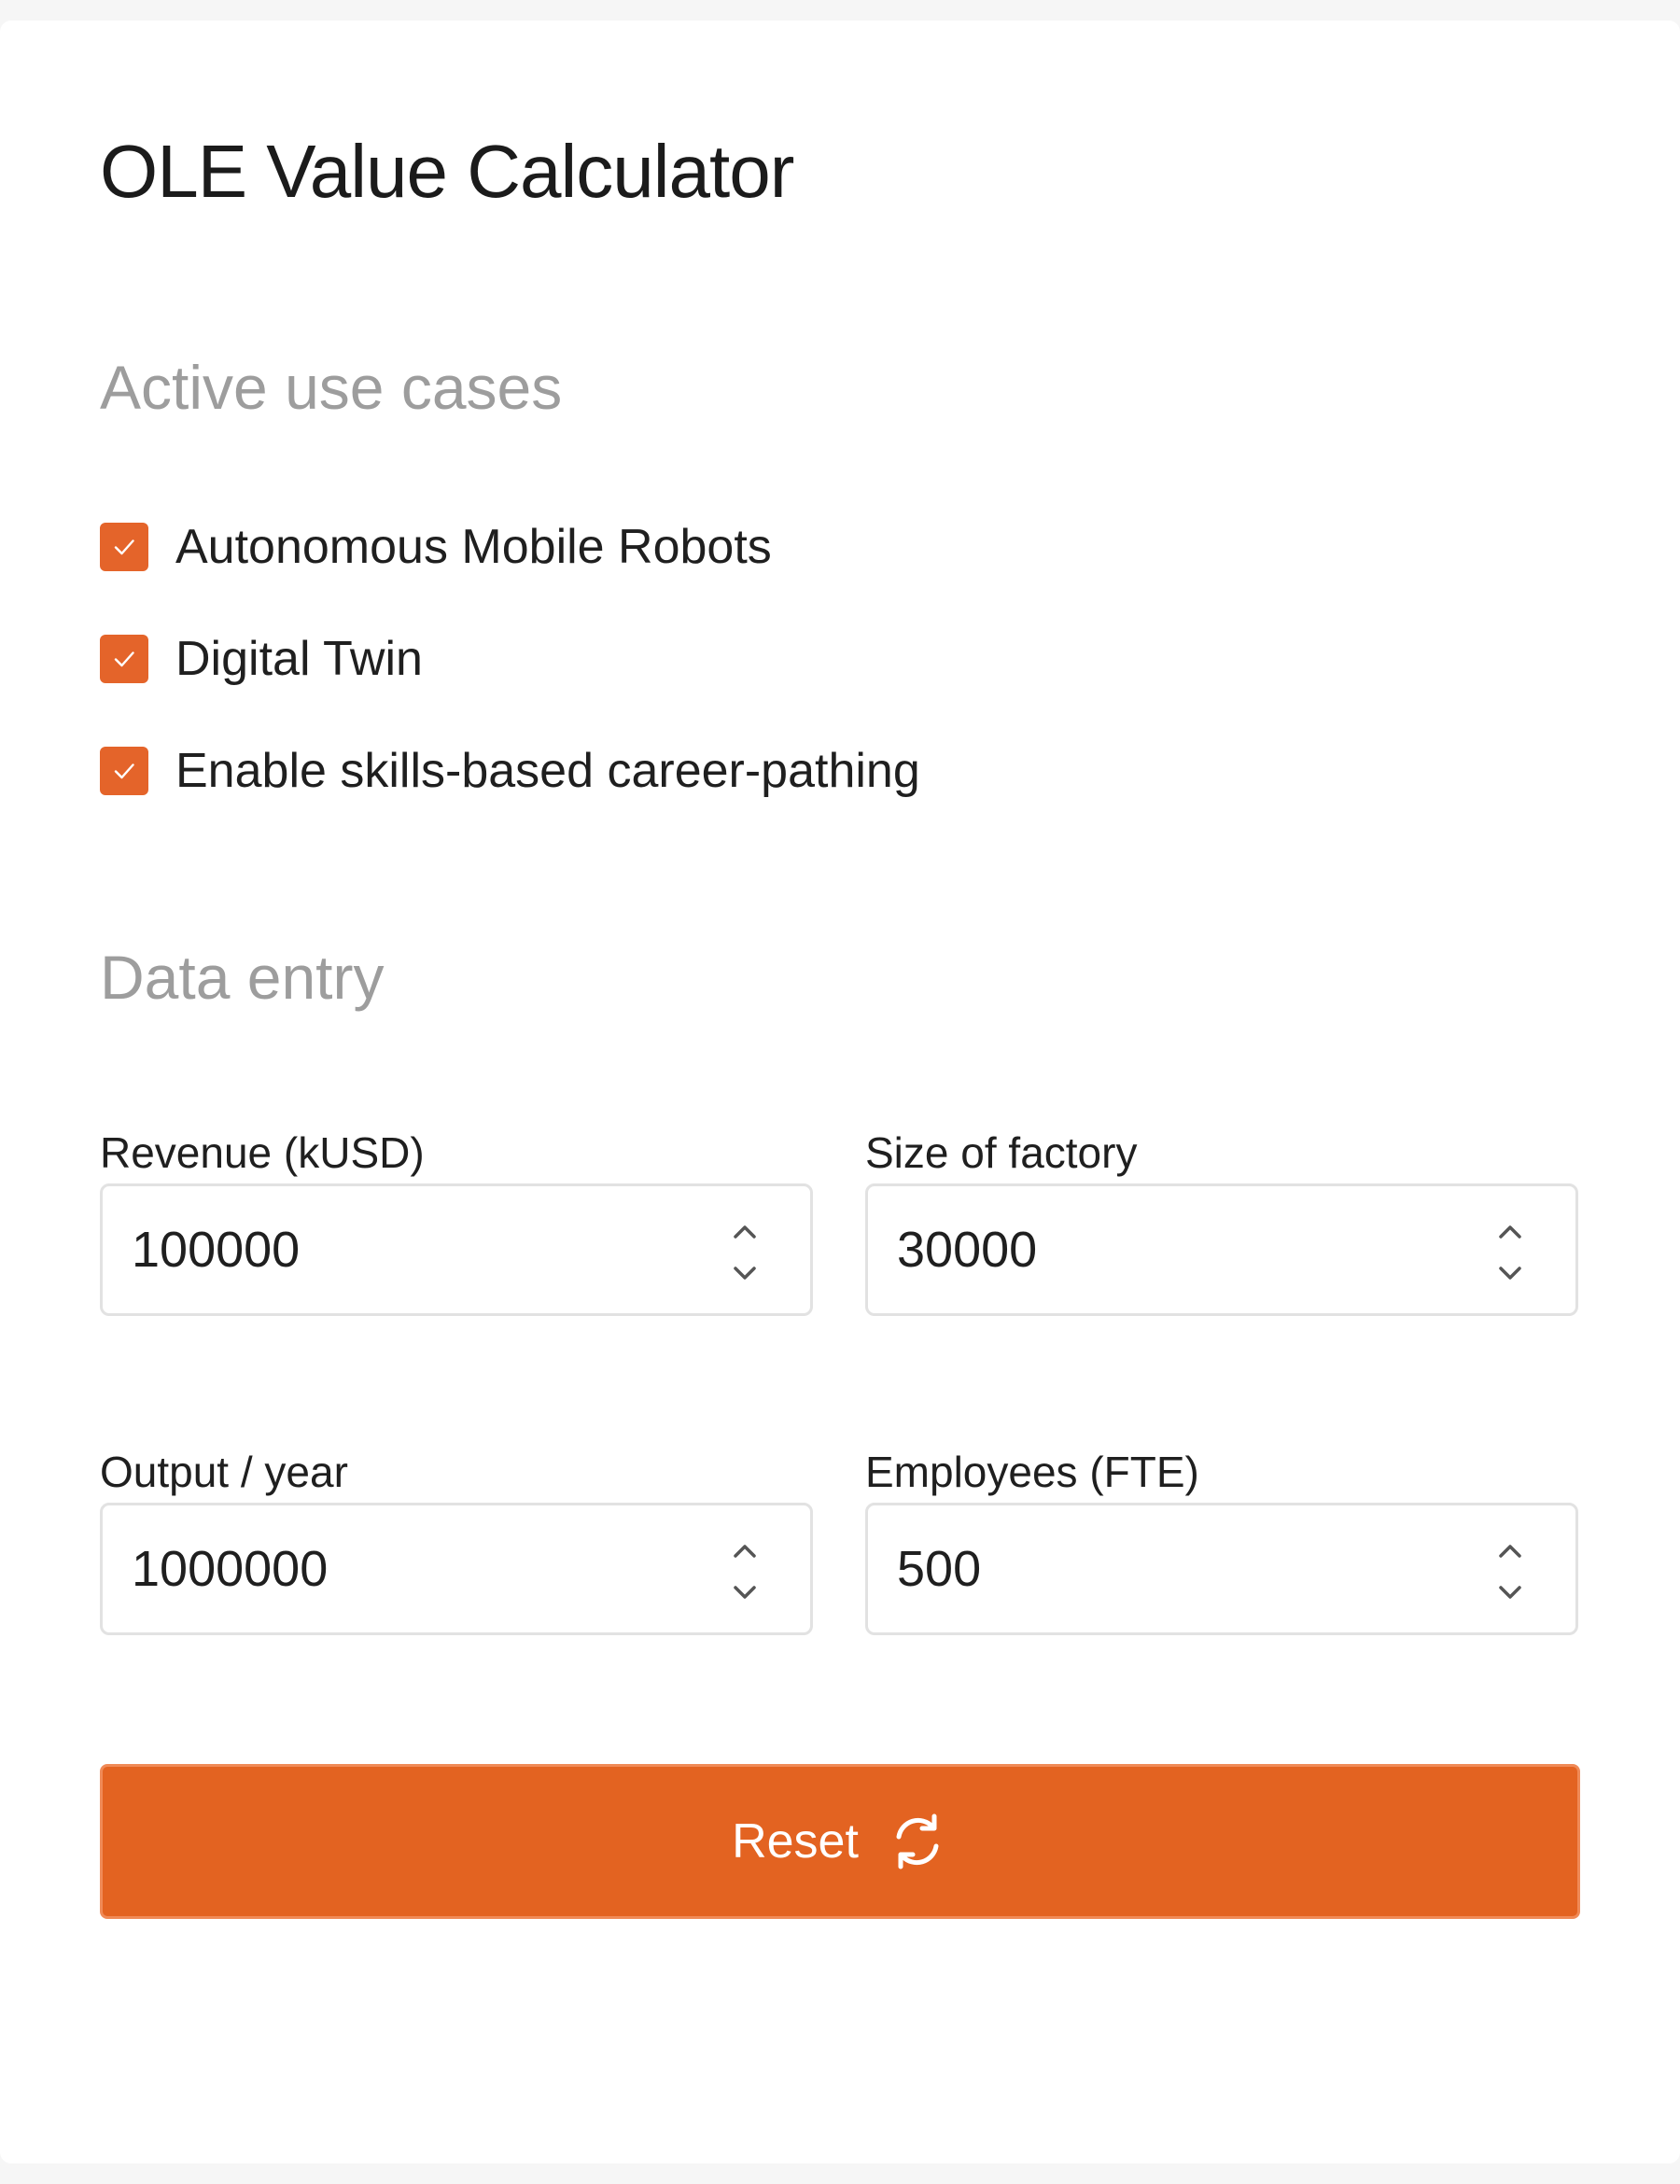 The width and height of the screenshot is (1680, 2184). Describe the element at coordinates (547, 771) in the screenshot. I see `checkbox-label: Enable skills-based career-pathing` at that location.